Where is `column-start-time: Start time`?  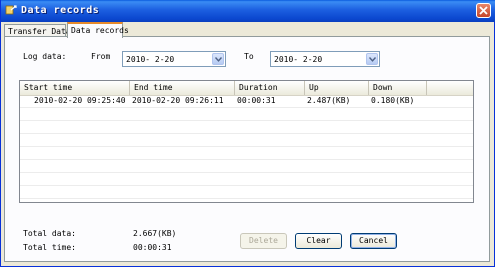
column-start-time: Start time is located at coordinates (75, 88).